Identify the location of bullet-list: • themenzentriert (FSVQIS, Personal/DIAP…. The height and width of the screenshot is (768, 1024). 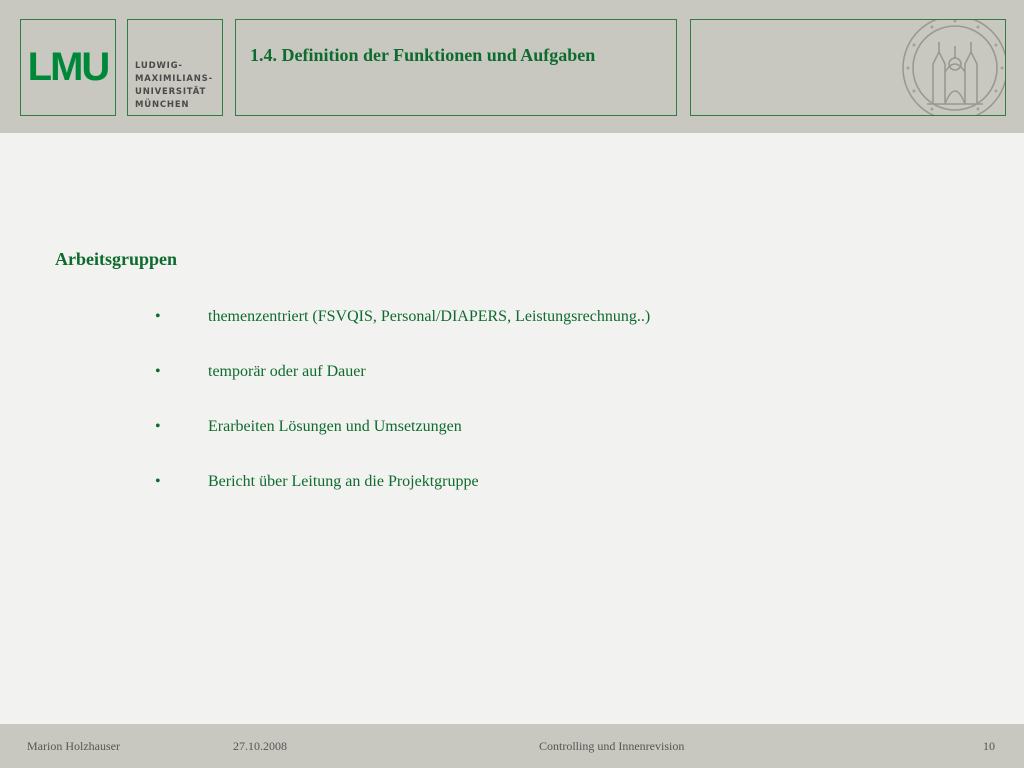
(402, 418).